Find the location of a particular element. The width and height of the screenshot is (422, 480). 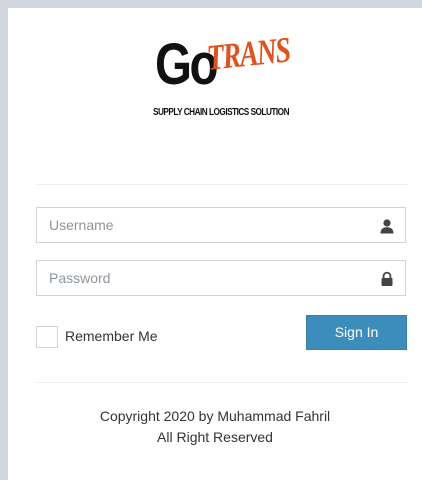

logo-trans-text: TRANS is located at coordinates (248, 53).